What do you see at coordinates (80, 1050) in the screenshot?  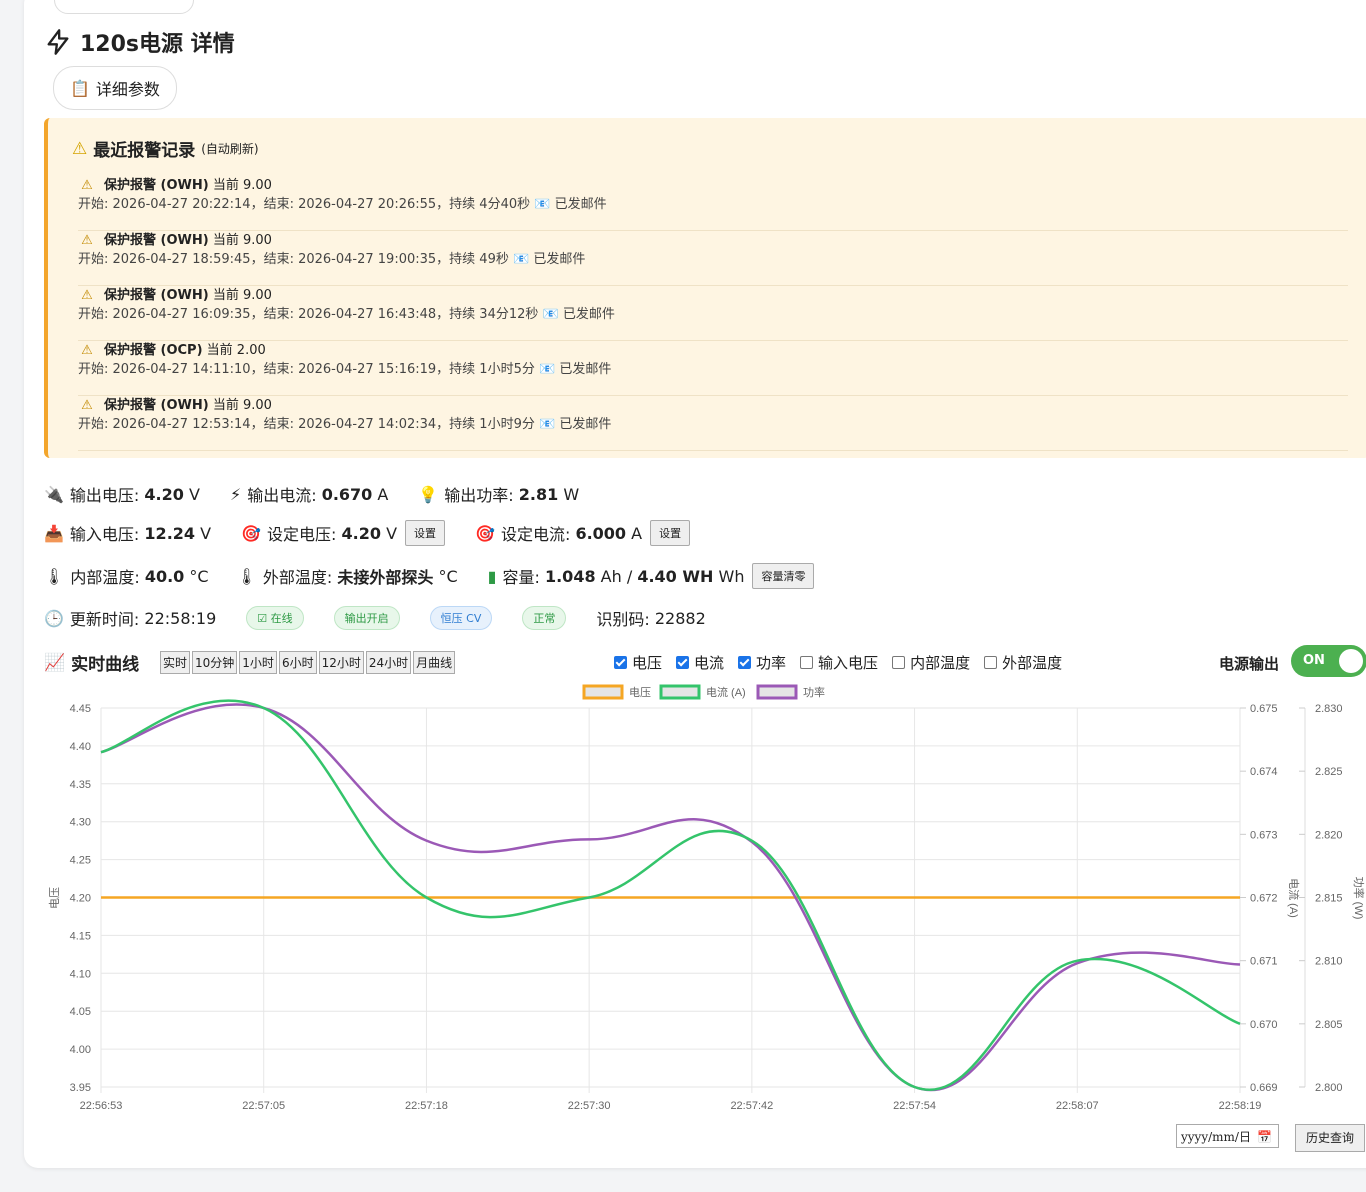 I see `y-left-tick-label: 4.00` at bounding box center [80, 1050].